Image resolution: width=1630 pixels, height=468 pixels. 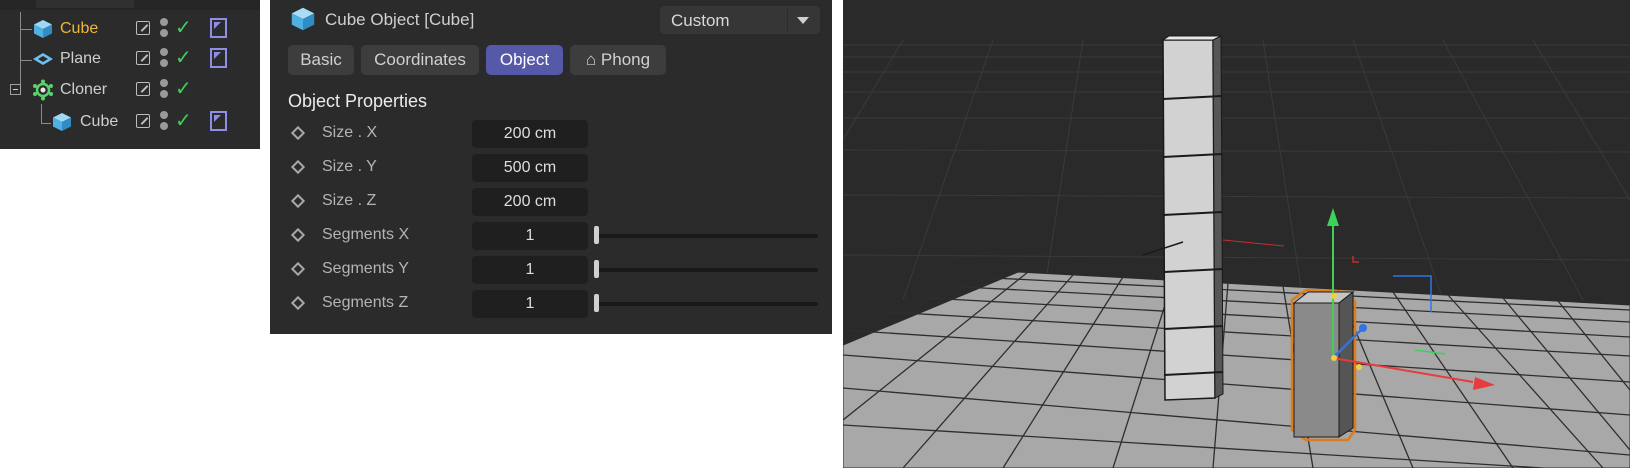 I want to click on param-size-y: Size . Y 500 cm, so click(x=551, y=168).